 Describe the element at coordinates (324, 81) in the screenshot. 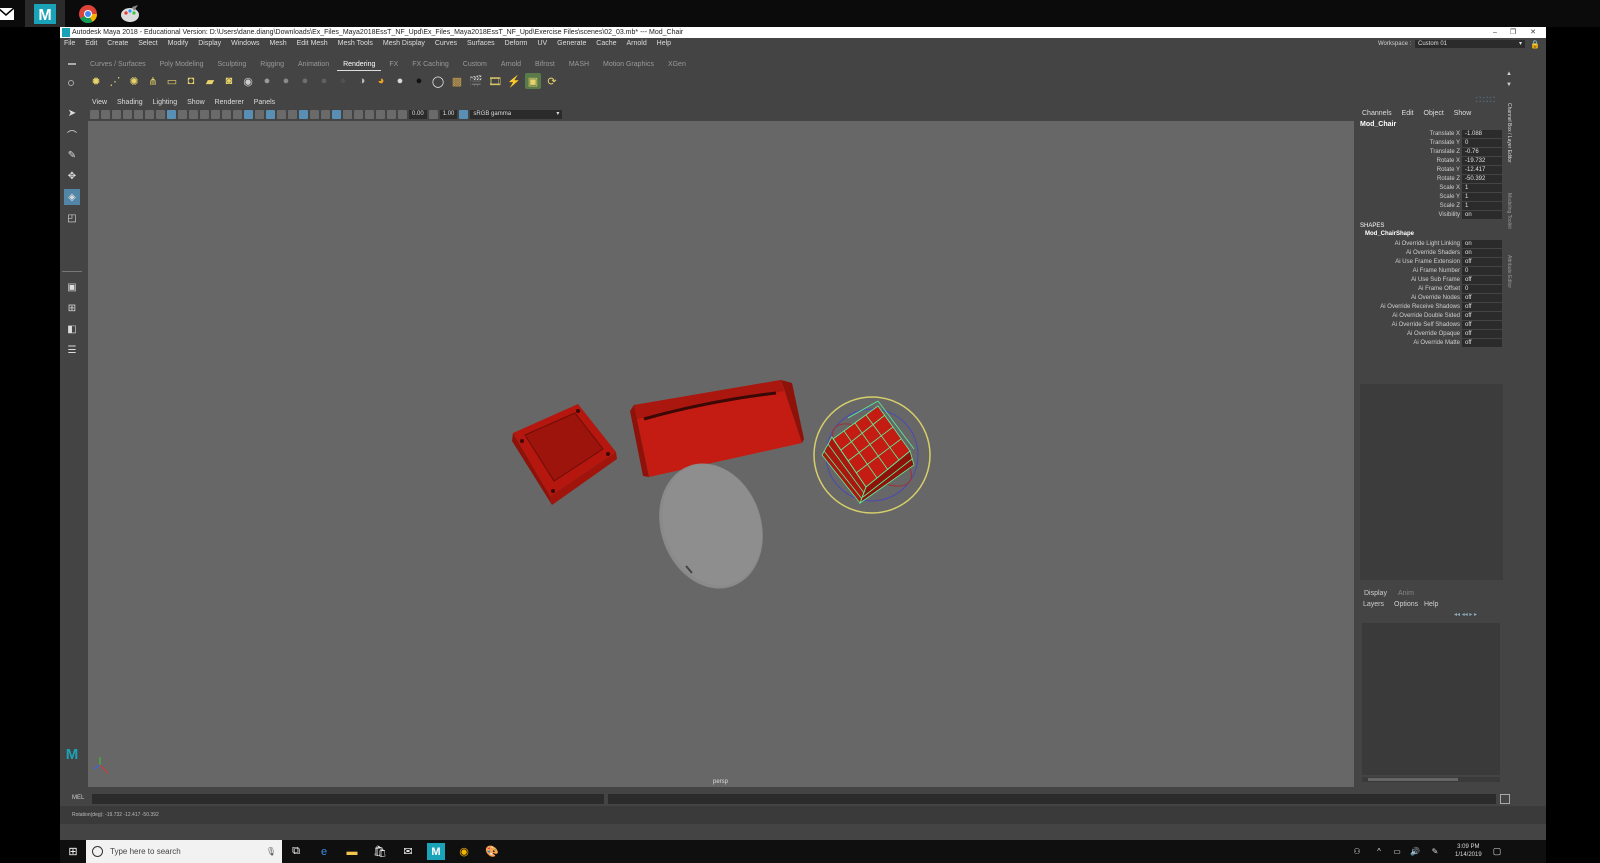

I see `layered-material-icon: ●` at that location.